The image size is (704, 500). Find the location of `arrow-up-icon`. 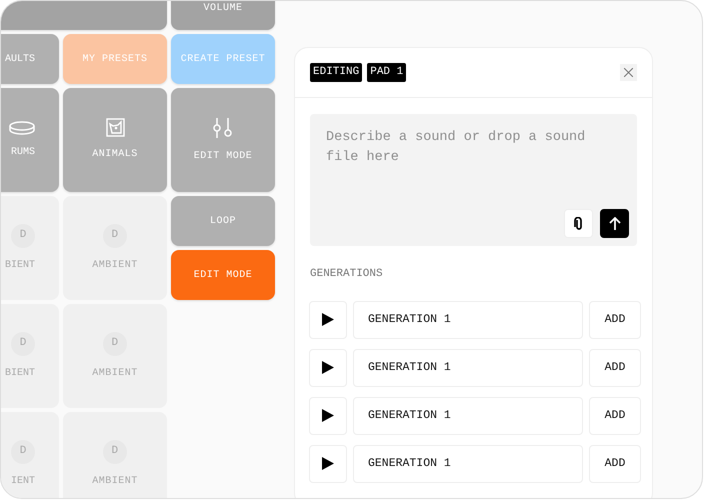

arrow-up-icon is located at coordinates (614, 223).